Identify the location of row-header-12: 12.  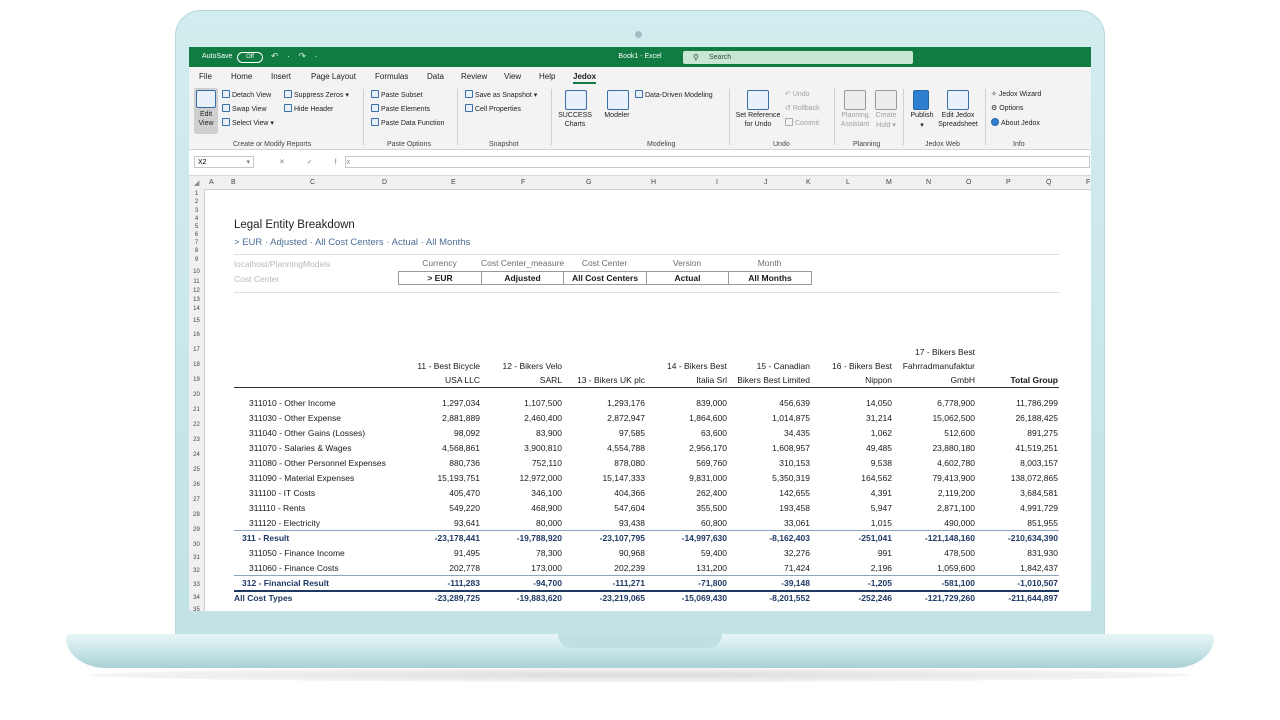
(196, 291).